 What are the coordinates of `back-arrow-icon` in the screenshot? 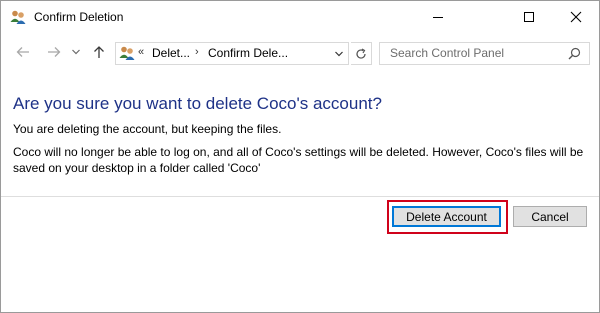 It's located at (22, 52).